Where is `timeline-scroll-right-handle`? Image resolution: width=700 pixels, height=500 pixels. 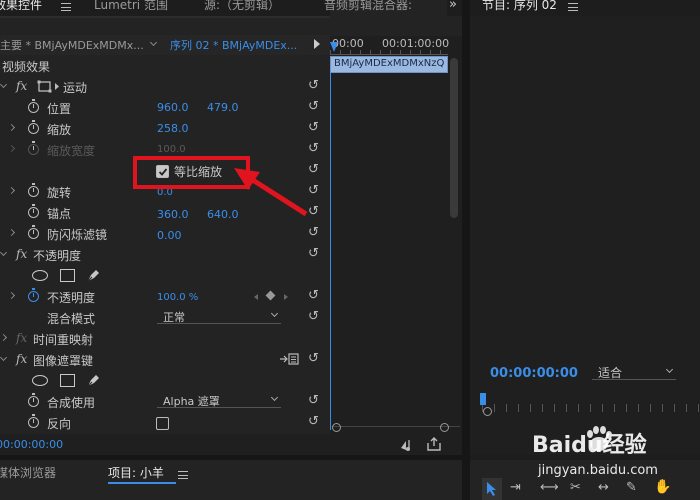
timeline-scroll-right-handle is located at coordinates (444, 427).